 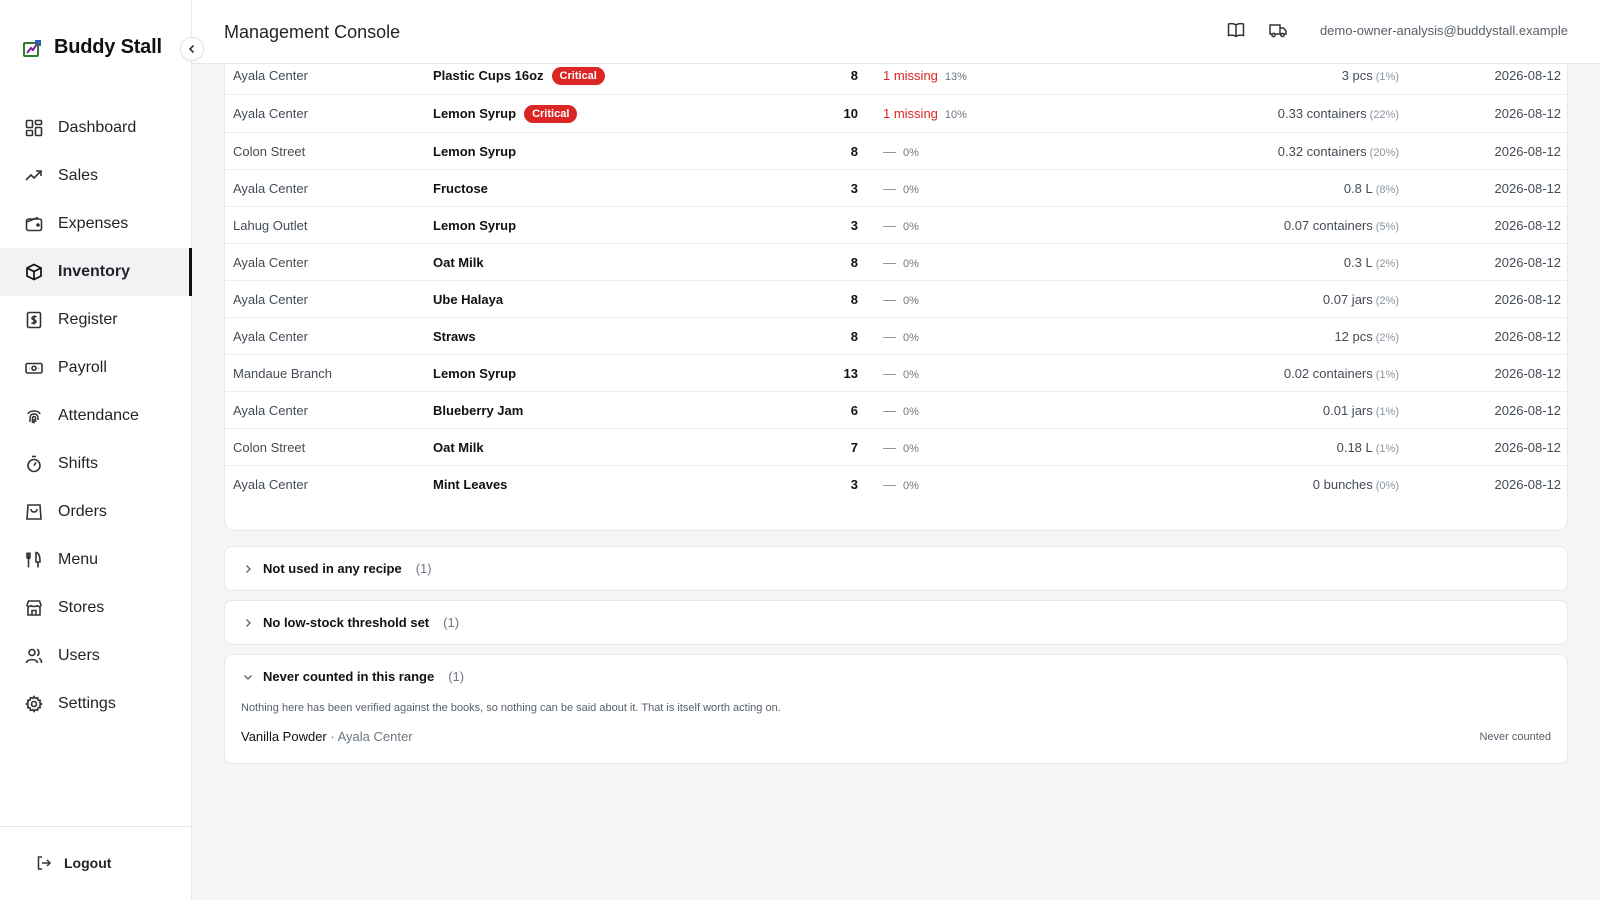 What do you see at coordinates (1341, 225) in the screenshot?
I see `quantity-cell: 0.07 containers (5%)` at bounding box center [1341, 225].